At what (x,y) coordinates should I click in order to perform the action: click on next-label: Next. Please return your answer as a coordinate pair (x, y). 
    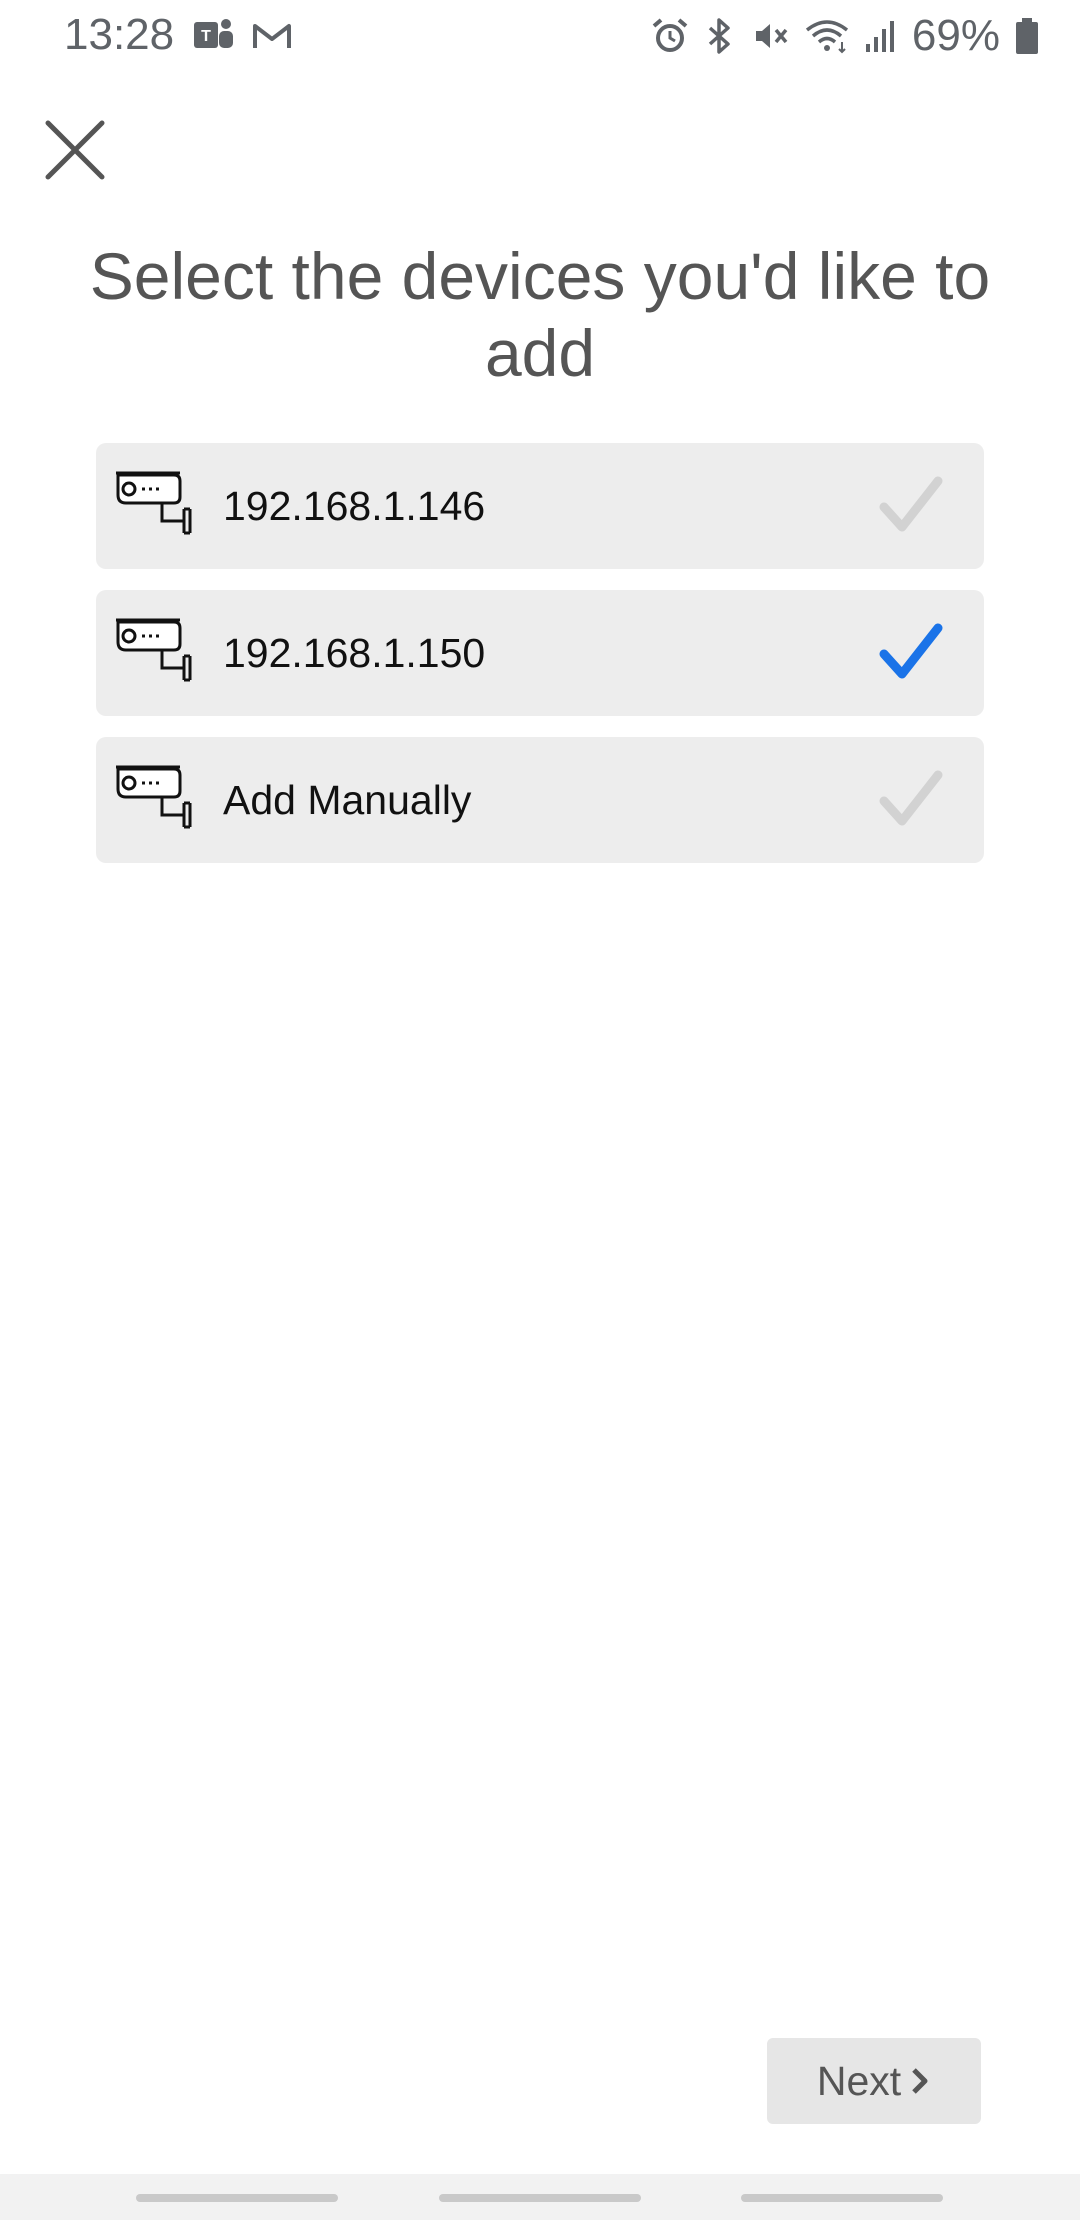
    Looking at the image, I should click on (859, 2080).